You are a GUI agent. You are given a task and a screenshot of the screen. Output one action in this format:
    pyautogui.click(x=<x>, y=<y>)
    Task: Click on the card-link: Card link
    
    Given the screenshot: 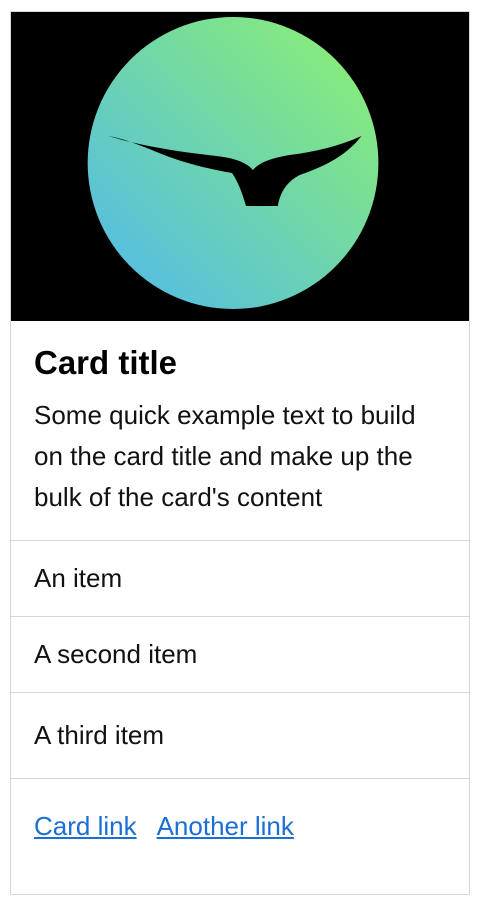 What is the action you would take?
    pyautogui.click(x=85, y=826)
    